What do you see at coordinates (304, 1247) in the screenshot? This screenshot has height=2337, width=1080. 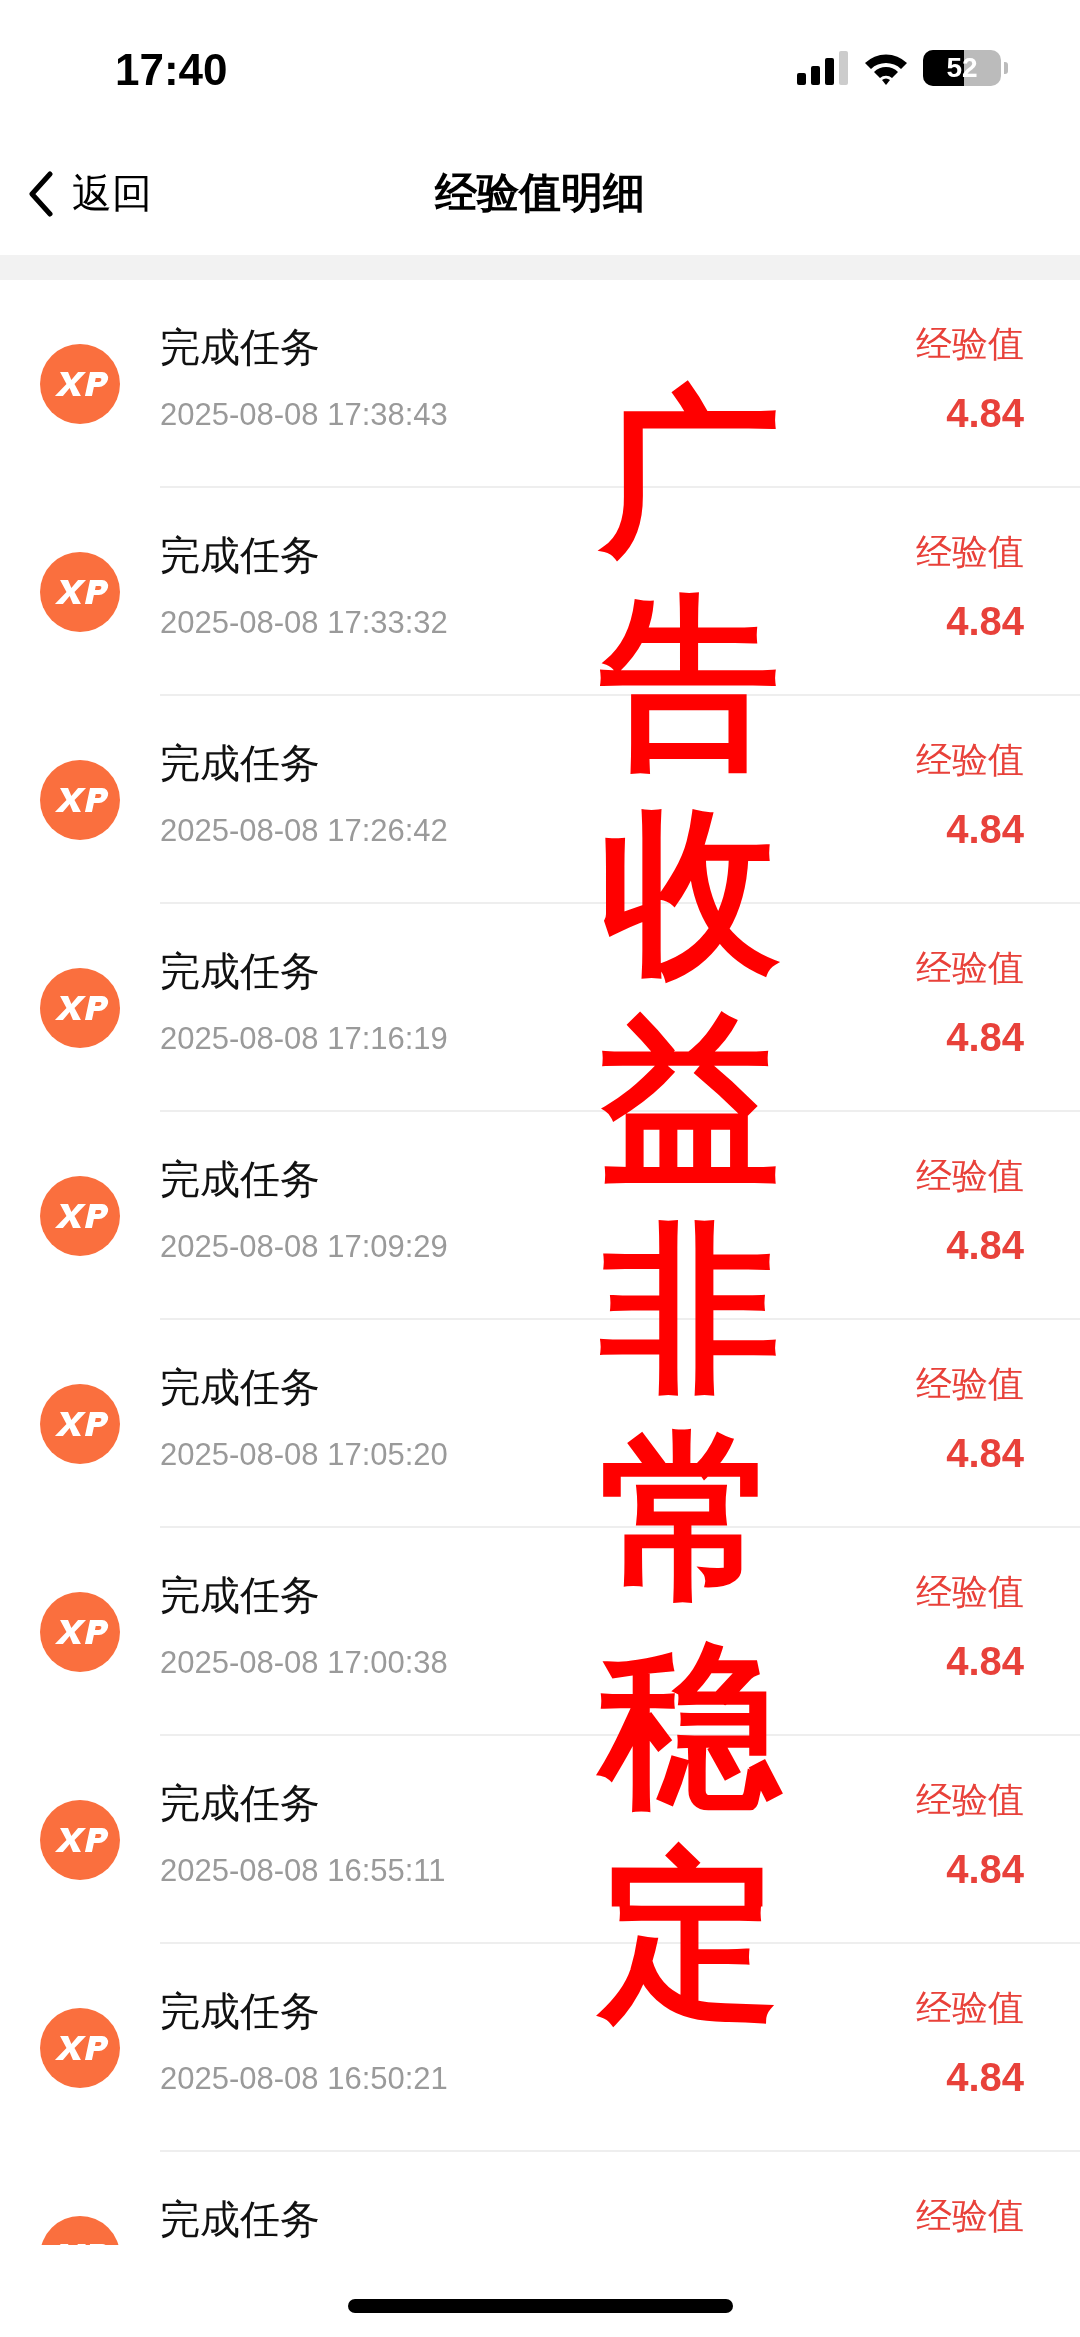 I see `record-time: 2025-08-08 17:09:29` at bounding box center [304, 1247].